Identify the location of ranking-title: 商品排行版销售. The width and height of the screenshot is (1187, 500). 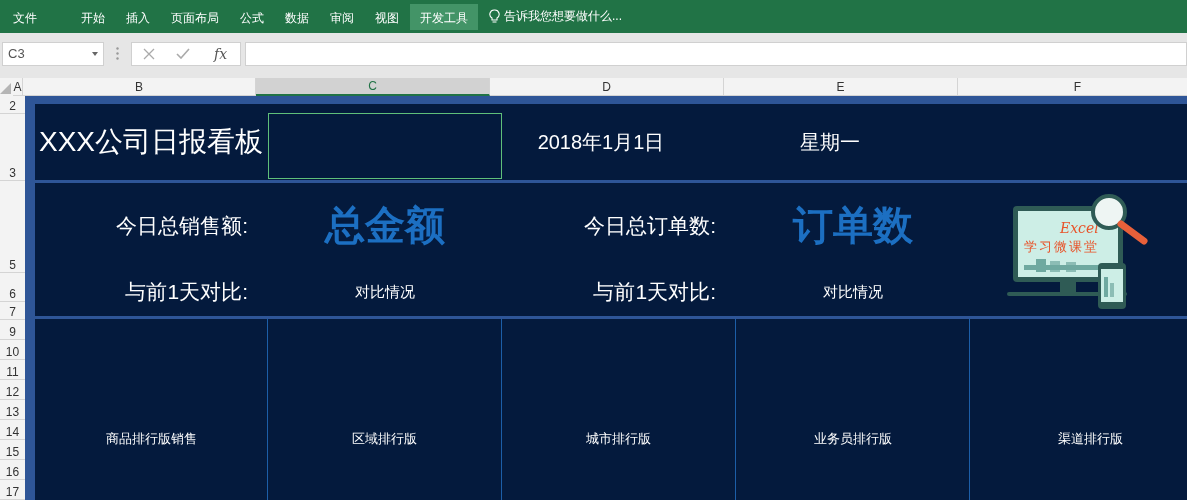
(151, 439).